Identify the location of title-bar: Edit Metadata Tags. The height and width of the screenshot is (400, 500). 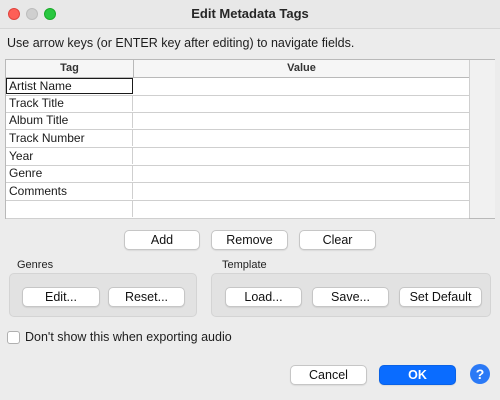
(250, 14).